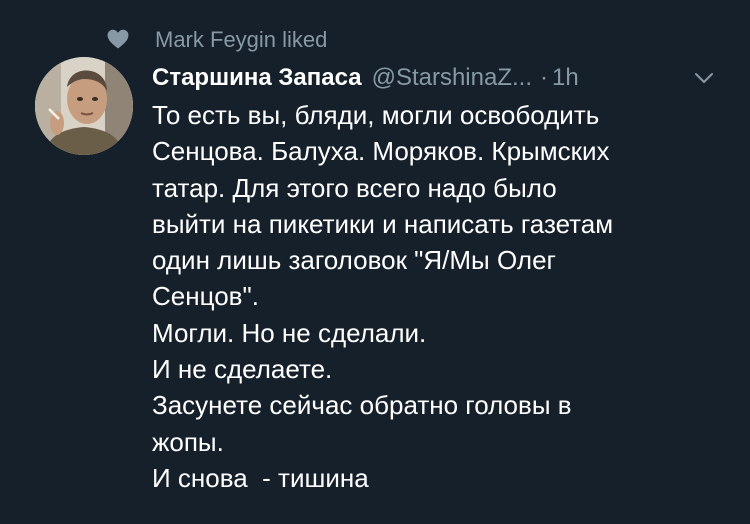 Image resolution: width=750 pixels, height=524 pixels. I want to click on chevron-down-icon, so click(704, 78).